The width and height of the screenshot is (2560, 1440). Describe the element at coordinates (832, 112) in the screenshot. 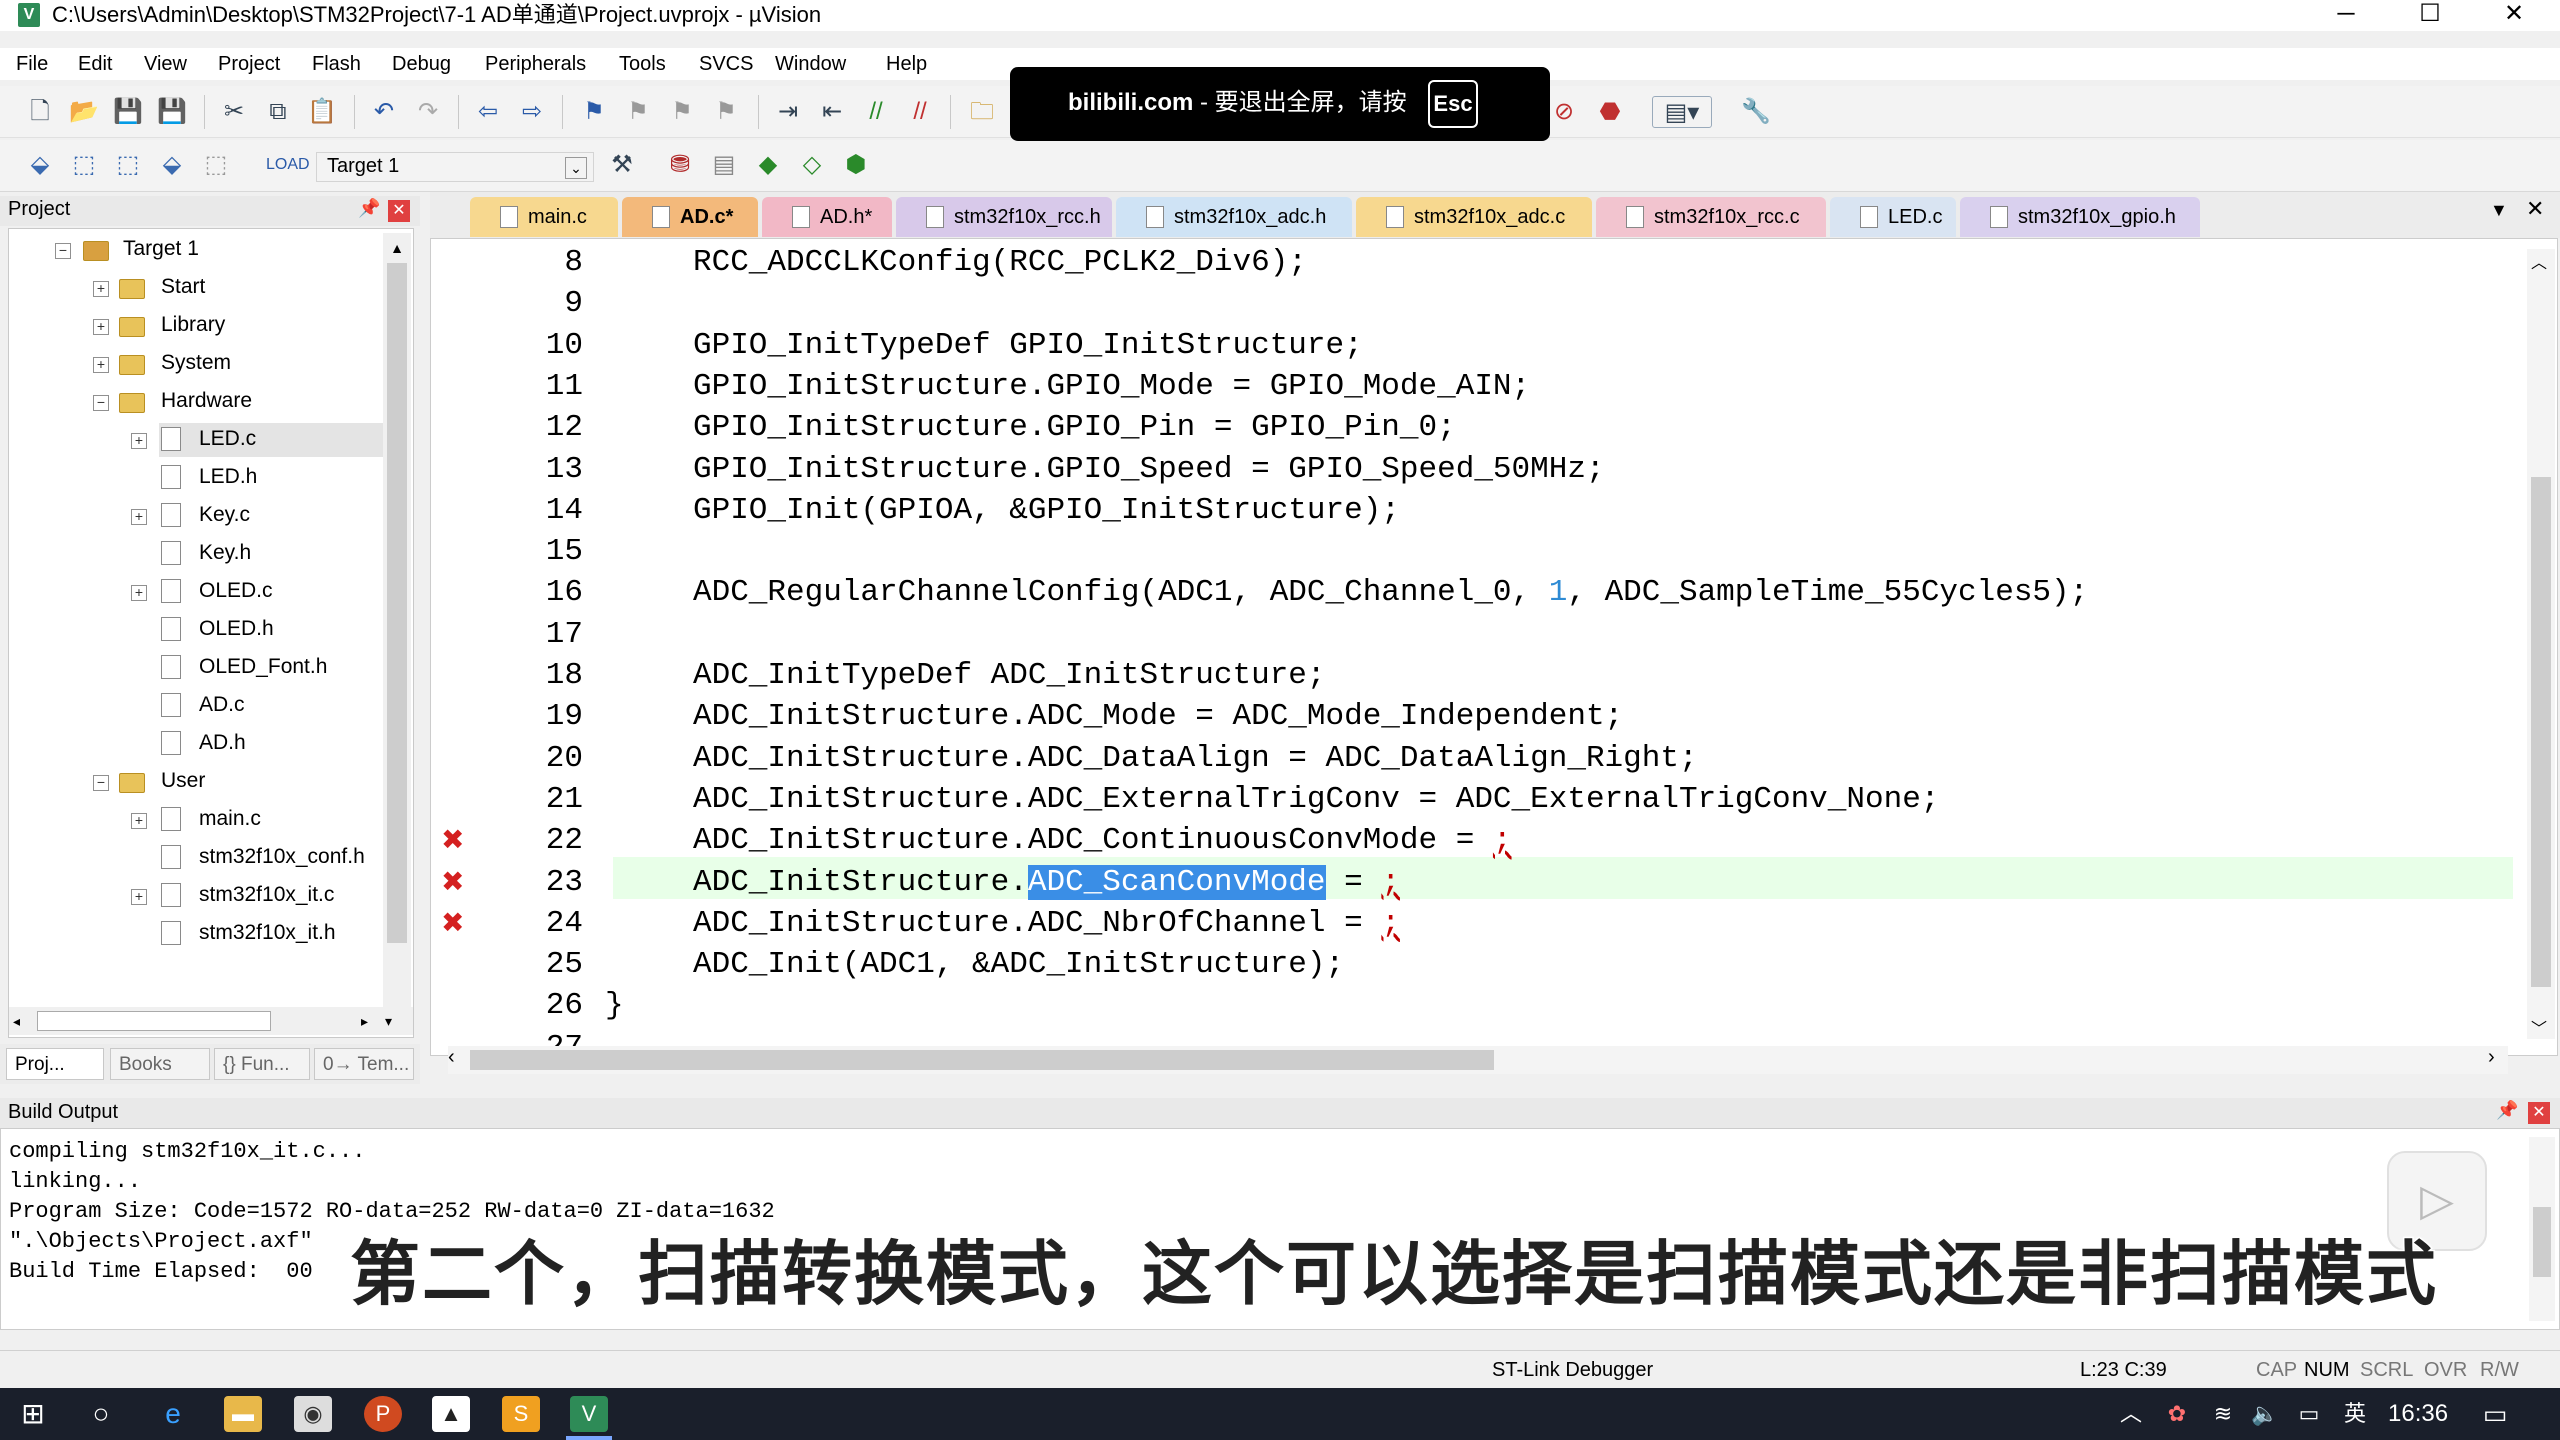

I see `unindent-icon: ⇤` at that location.